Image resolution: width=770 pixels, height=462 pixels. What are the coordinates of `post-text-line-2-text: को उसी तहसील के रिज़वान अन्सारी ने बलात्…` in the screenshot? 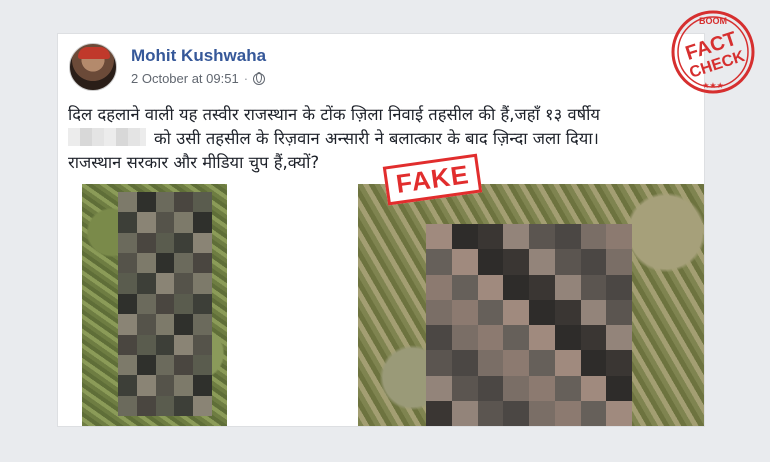 It's located at (376, 138).